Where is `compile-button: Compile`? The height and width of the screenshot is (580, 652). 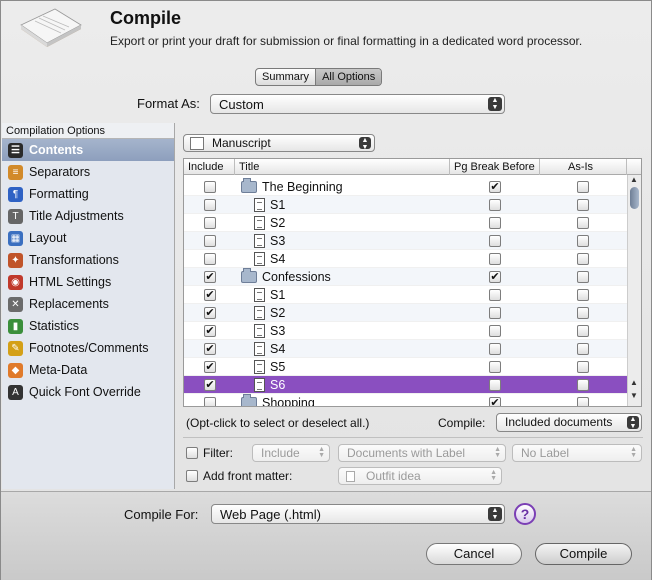 compile-button: Compile is located at coordinates (583, 554).